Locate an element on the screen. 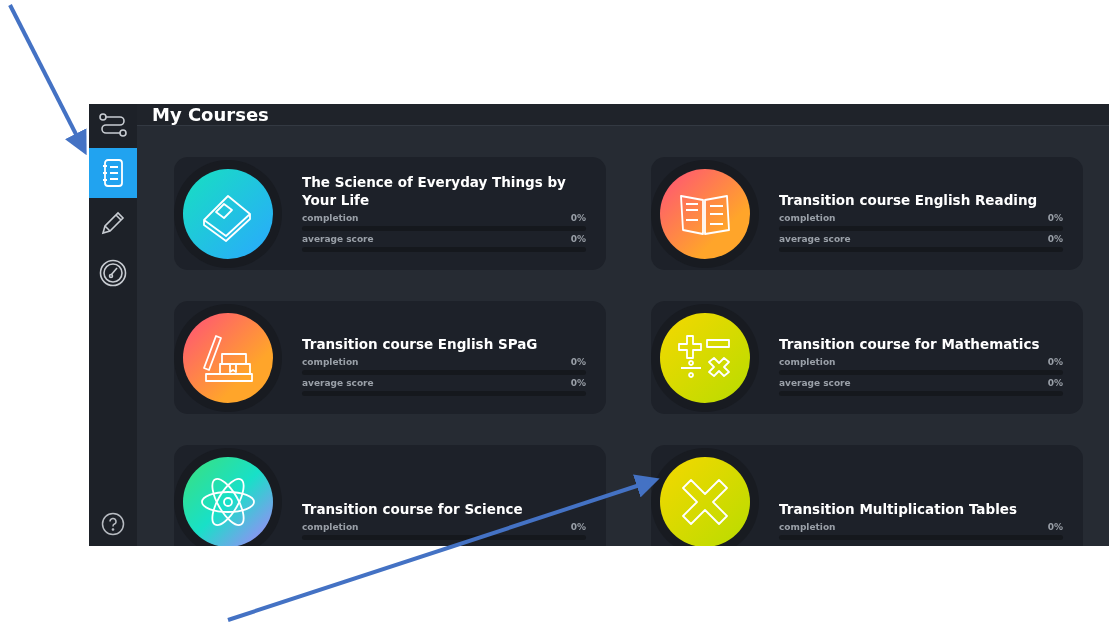  help-icon is located at coordinates (113, 524).